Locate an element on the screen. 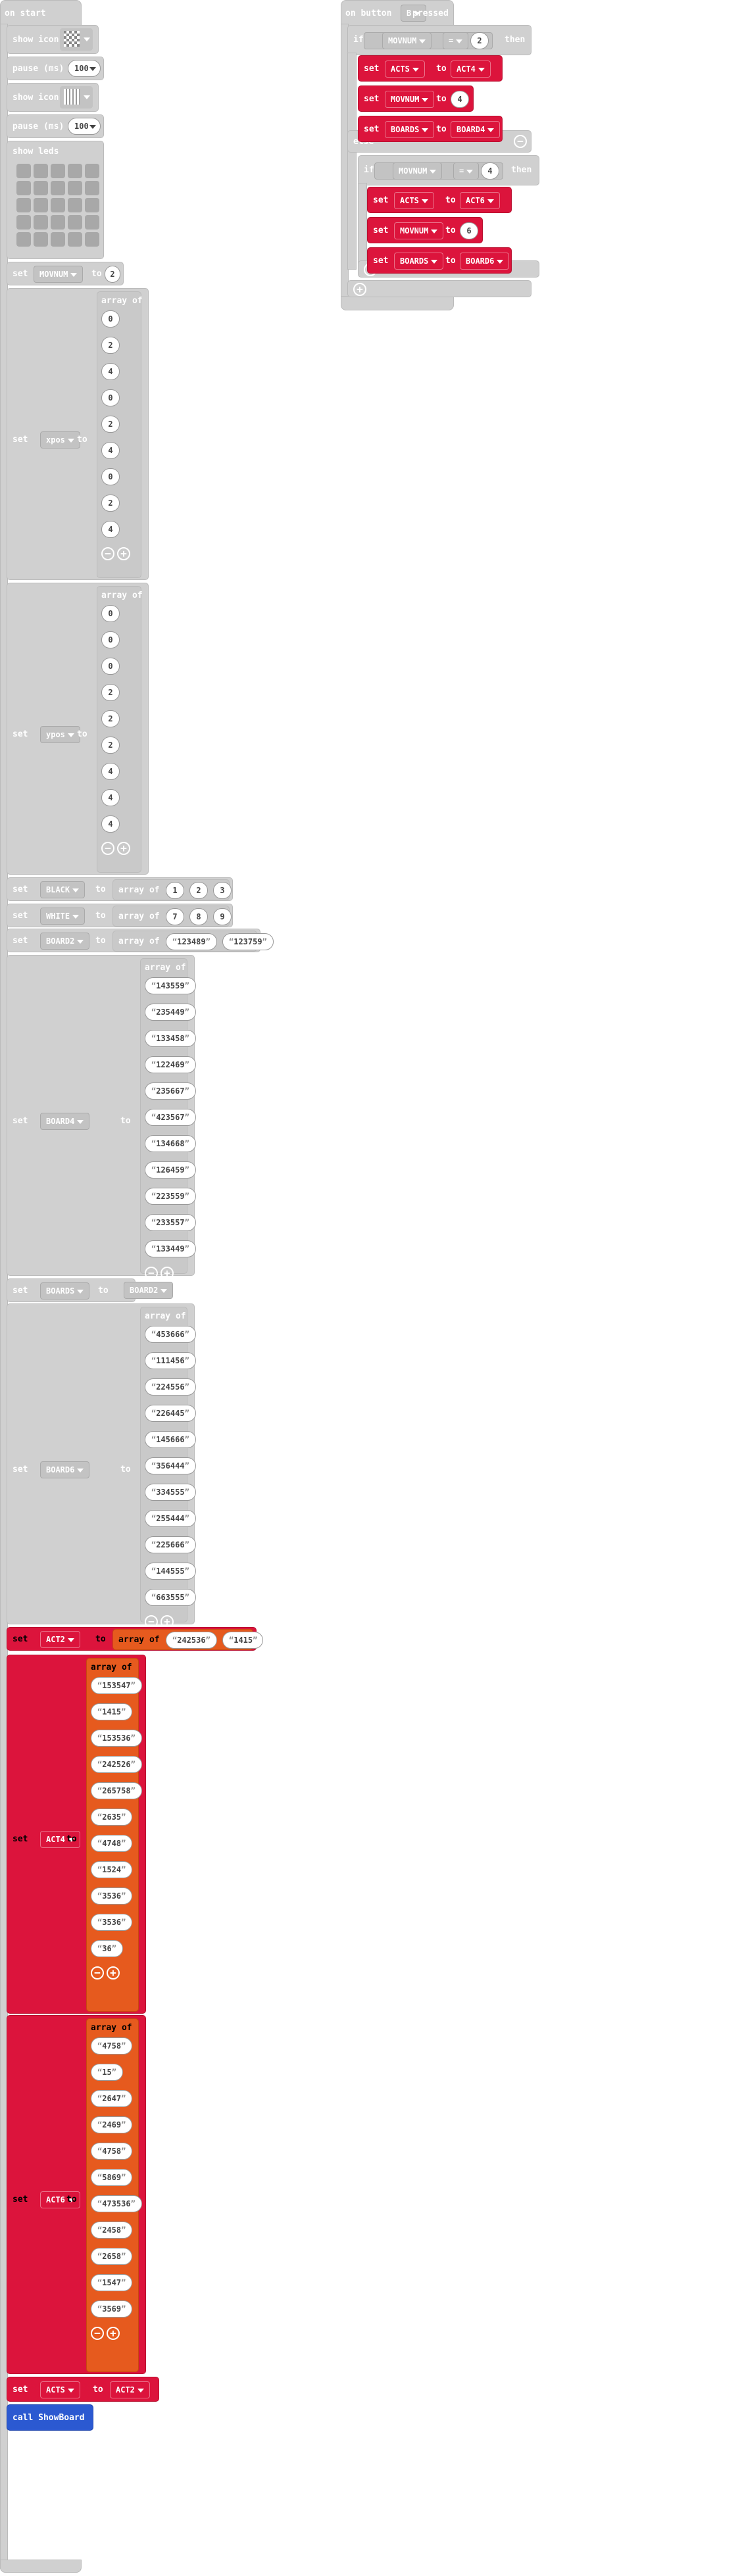 The height and width of the screenshot is (2576, 742). array-of-block: array of 1 2 3 − + is located at coordinates (189, 889).